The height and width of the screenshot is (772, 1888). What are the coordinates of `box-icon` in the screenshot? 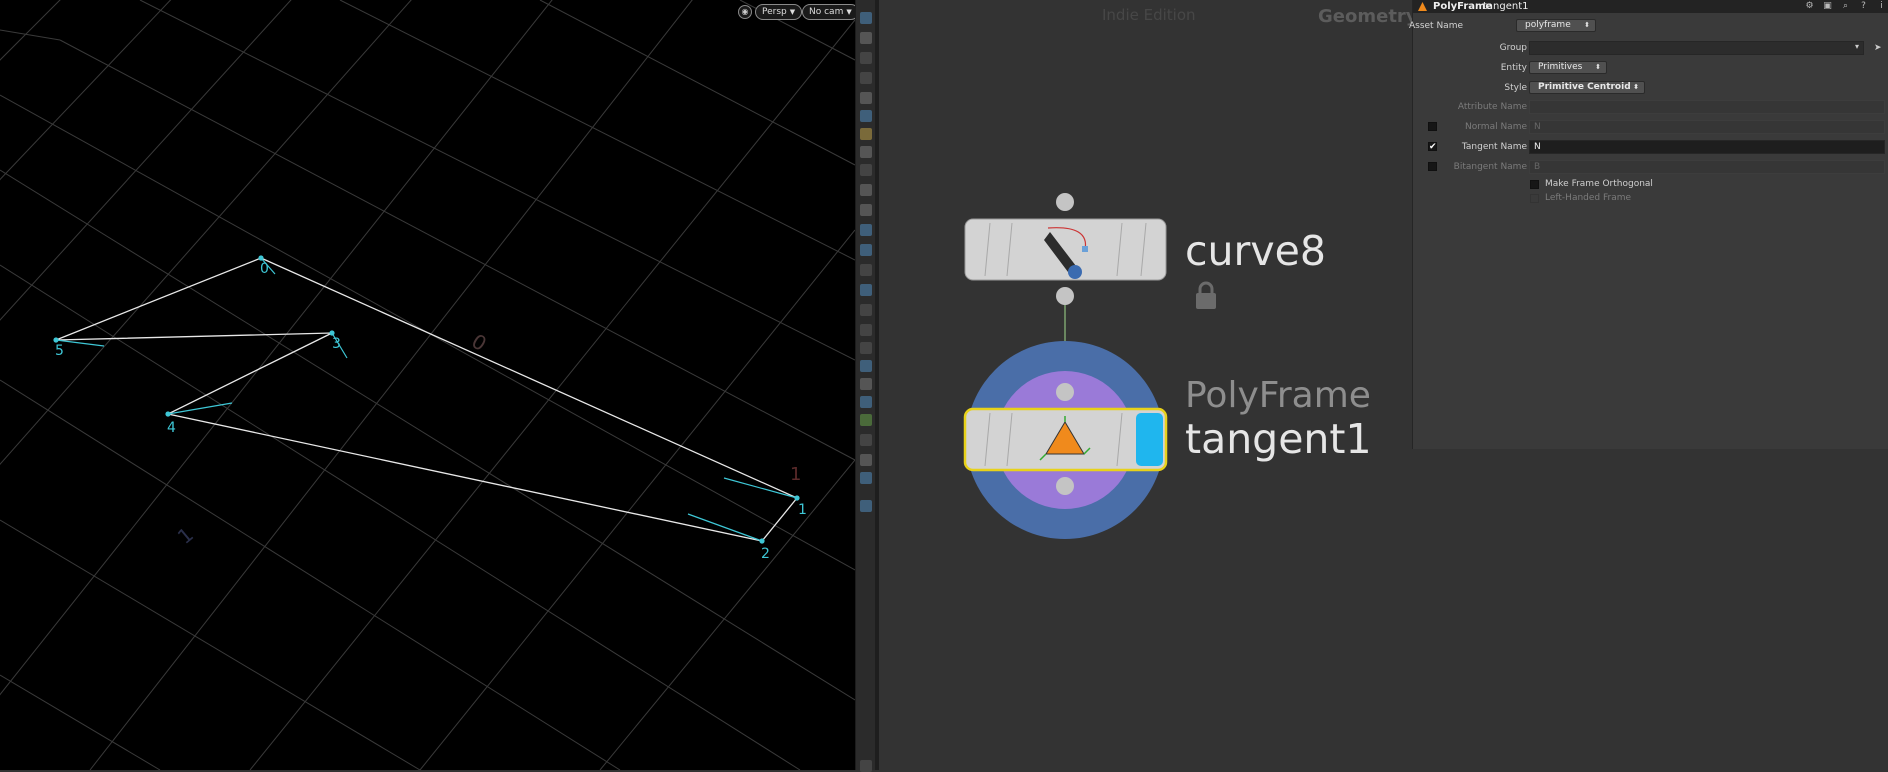 It's located at (866, 384).